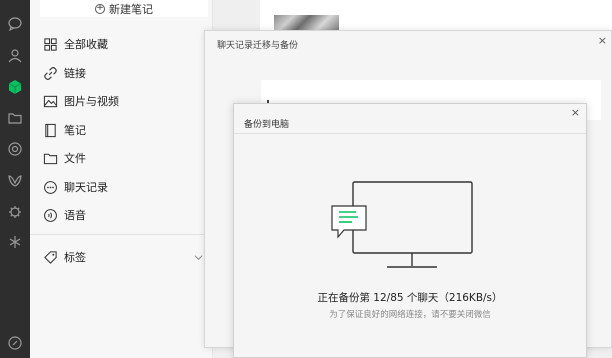  What do you see at coordinates (50, 73) in the screenshot?
I see `link-icon` at bounding box center [50, 73].